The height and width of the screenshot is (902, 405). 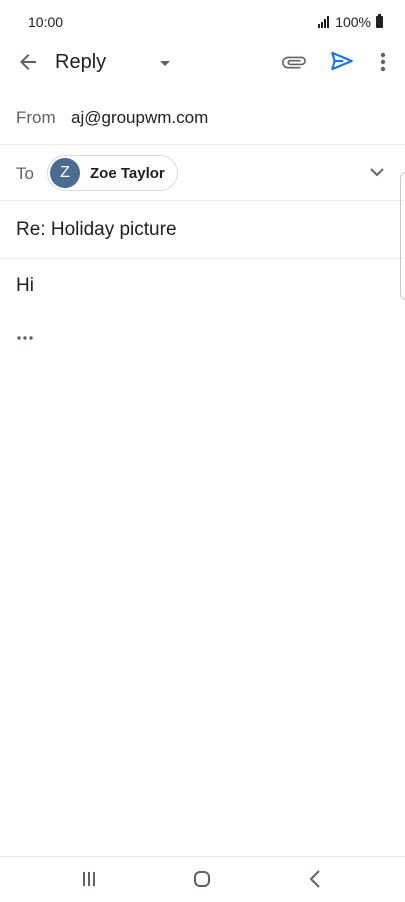 What do you see at coordinates (36, 117) in the screenshot?
I see `from-label: From` at bounding box center [36, 117].